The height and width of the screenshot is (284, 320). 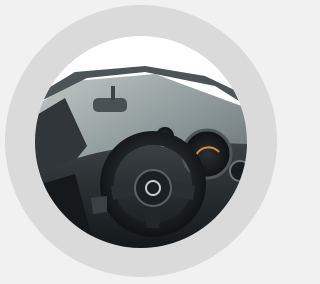 I want to click on air-vent, so click(x=238, y=171).